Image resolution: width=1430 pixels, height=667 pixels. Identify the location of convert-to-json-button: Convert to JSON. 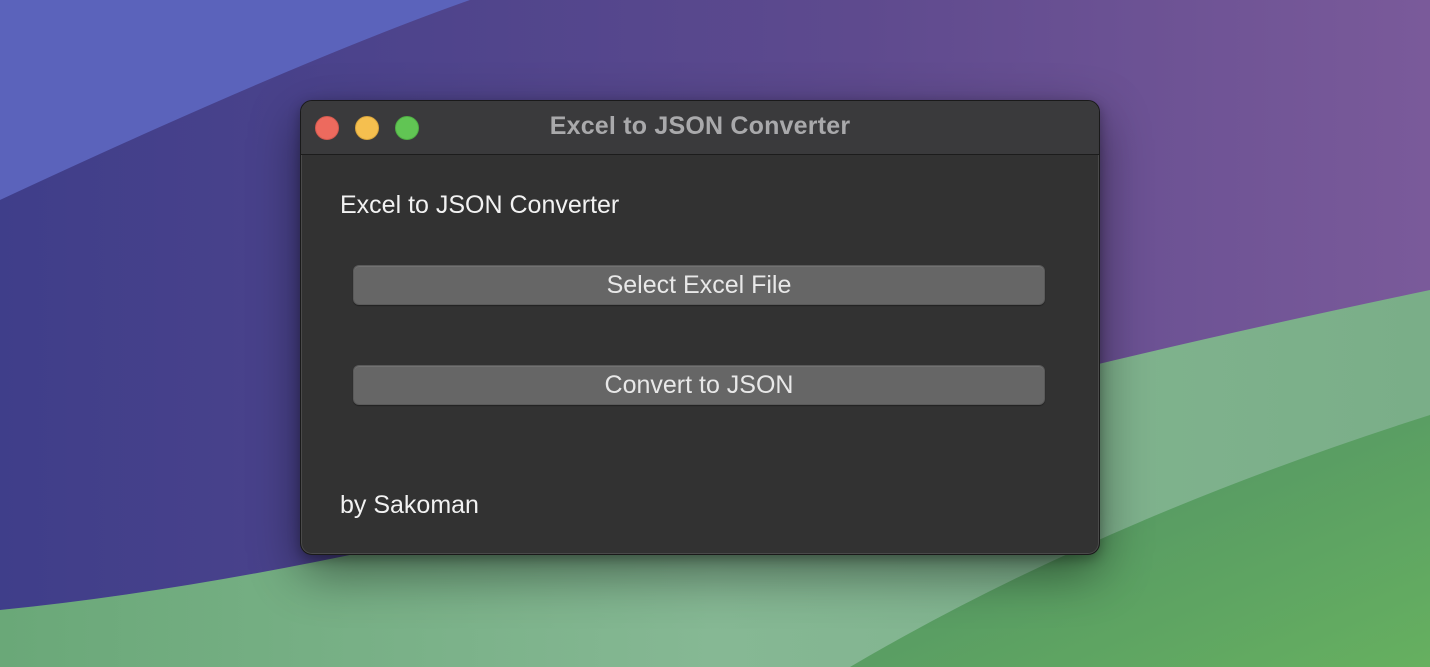
(699, 385).